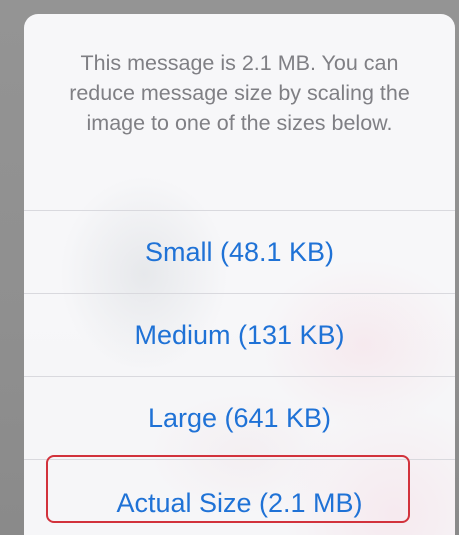 The height and width of the screenshot is (535, 459). Describe the element at coordinates (239, 335) in the screenshot. I see `medium-size-option: Medium (131 KB)` at that location.